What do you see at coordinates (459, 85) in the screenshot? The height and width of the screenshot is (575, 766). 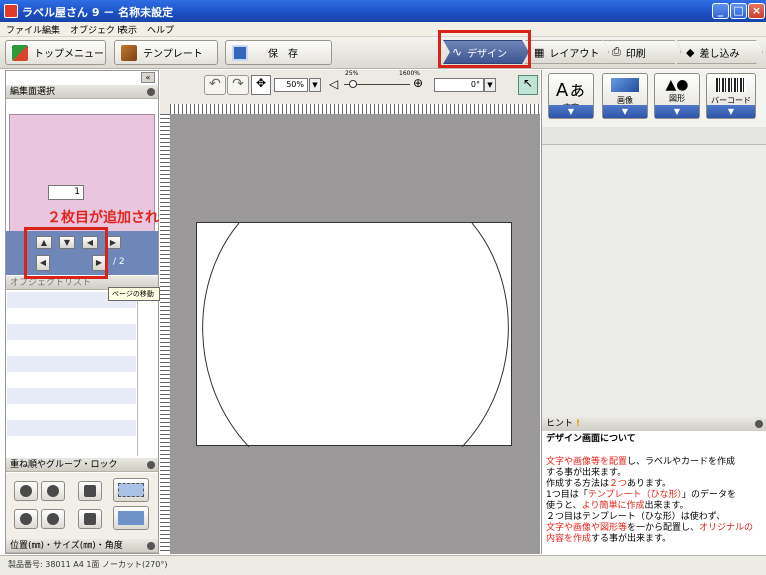 I see `rotation-input: 0°` at bounding box center [459, 85].